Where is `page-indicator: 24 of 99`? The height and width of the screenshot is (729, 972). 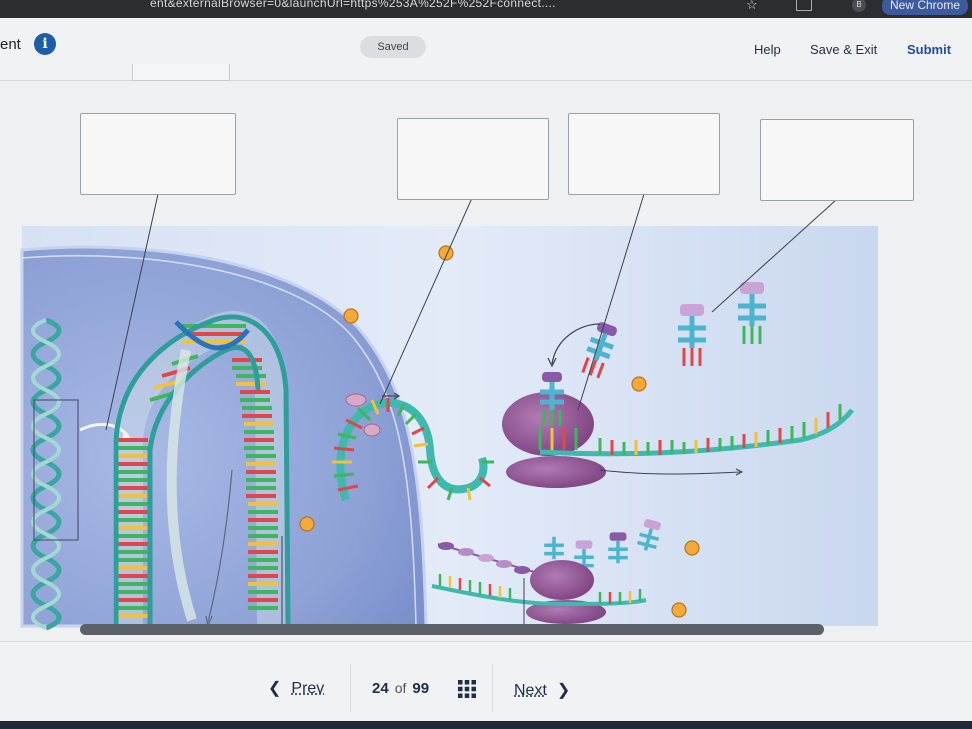
page-indicator: 24 of 99 is located at coordinates (400, 688).